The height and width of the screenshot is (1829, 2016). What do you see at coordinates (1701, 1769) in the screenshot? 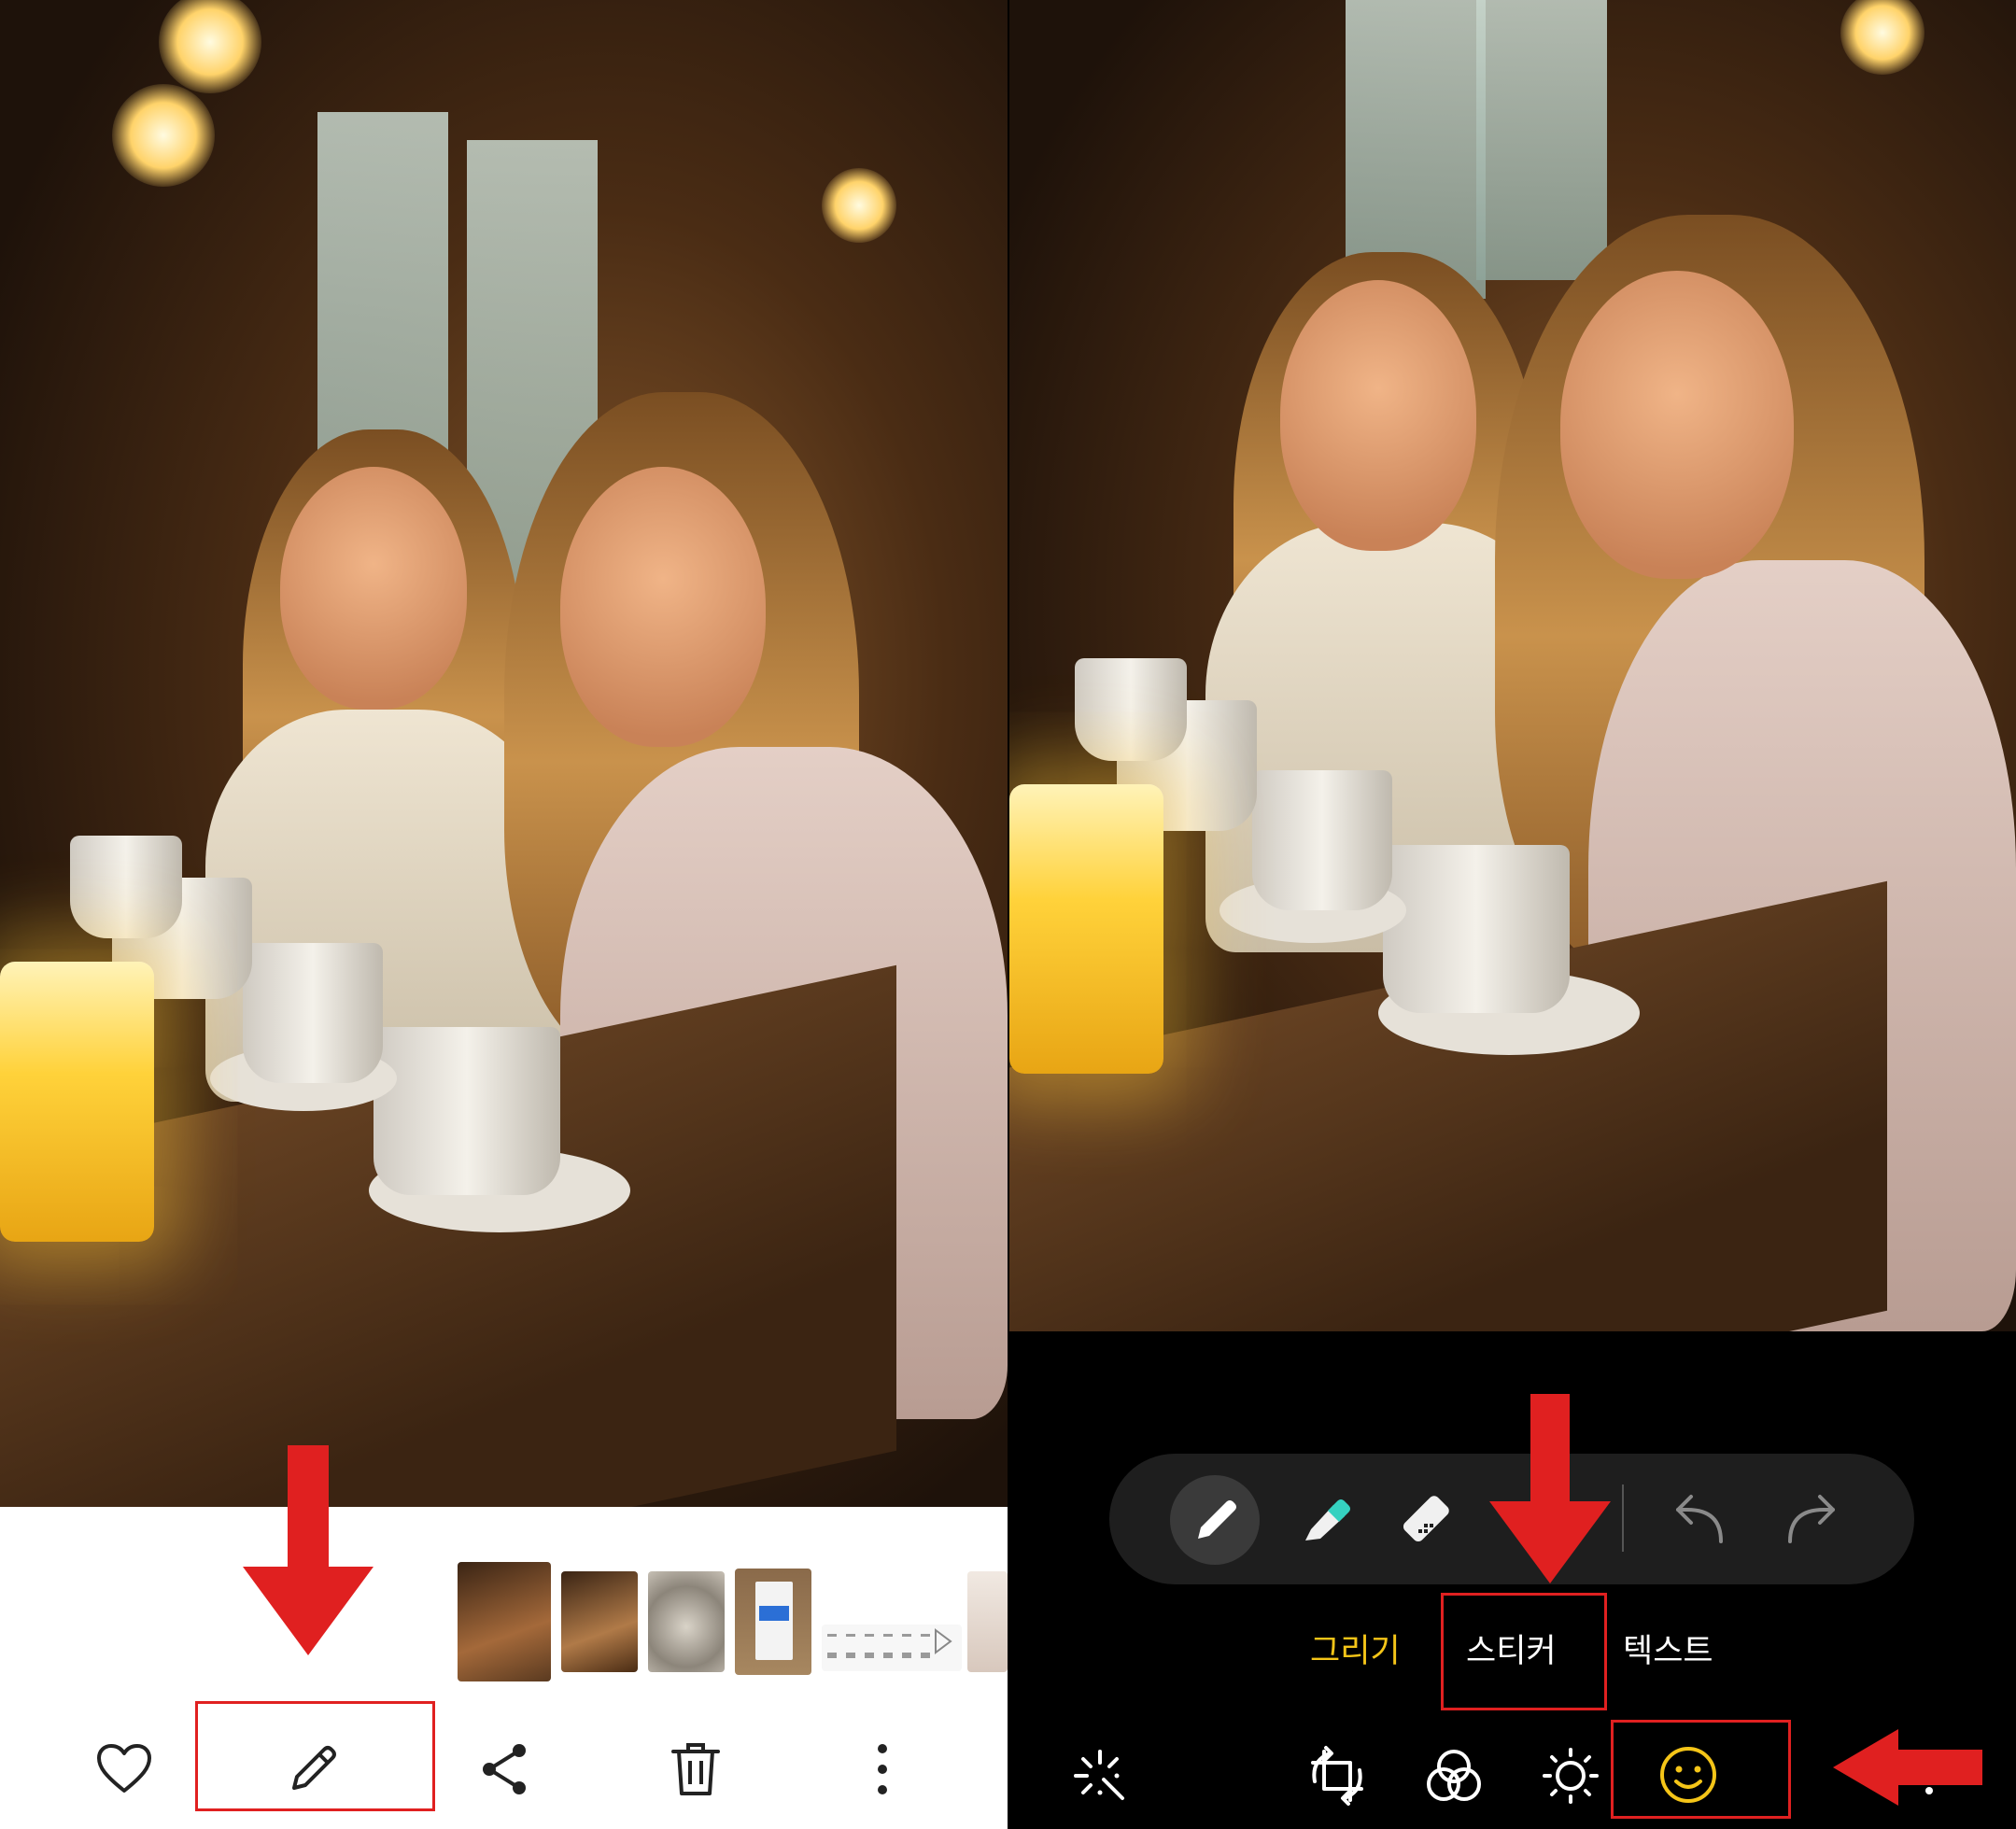
I see `decorate-button-highlight-box` at bounding box center [1701, 1769].